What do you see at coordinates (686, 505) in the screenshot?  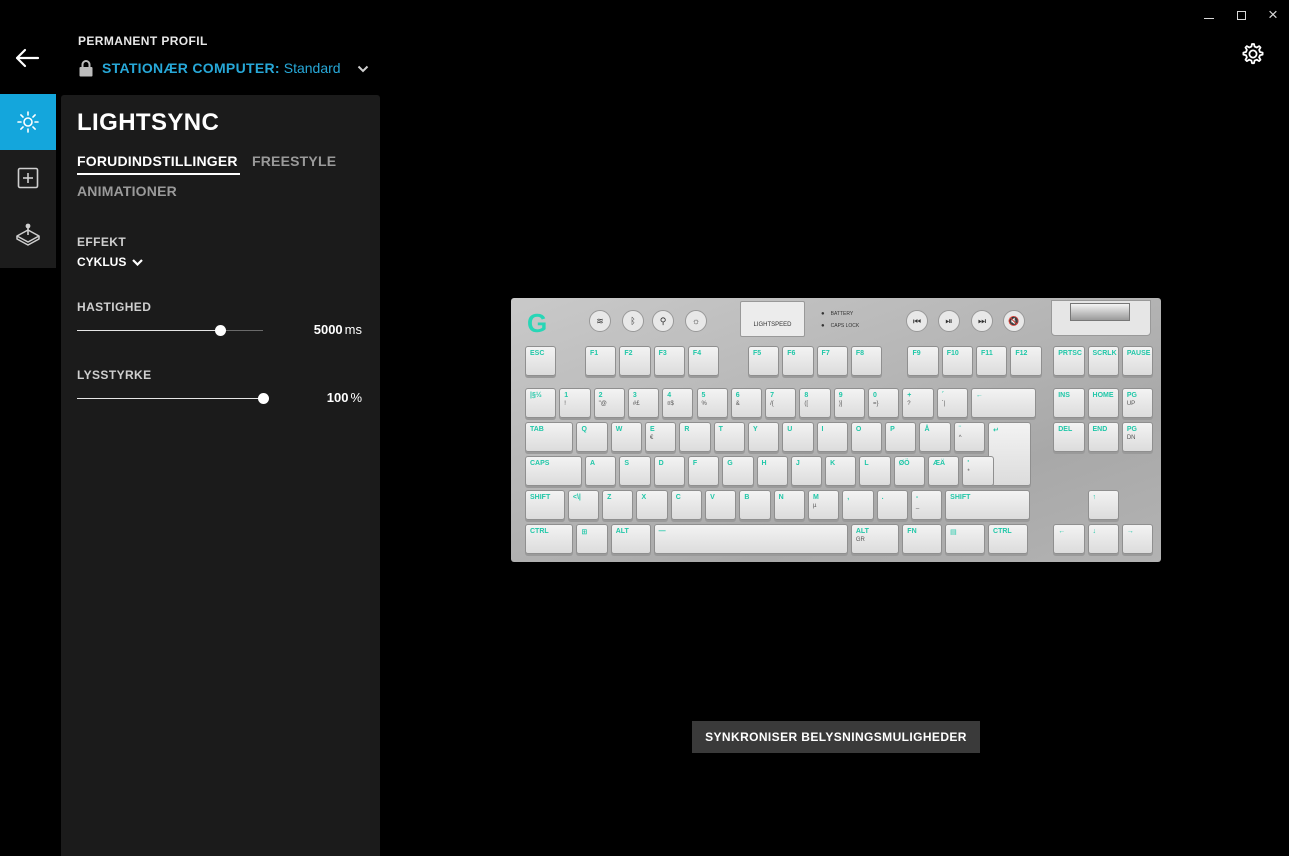 I see `keyboard-key: C` at bounding box center [686, 505].